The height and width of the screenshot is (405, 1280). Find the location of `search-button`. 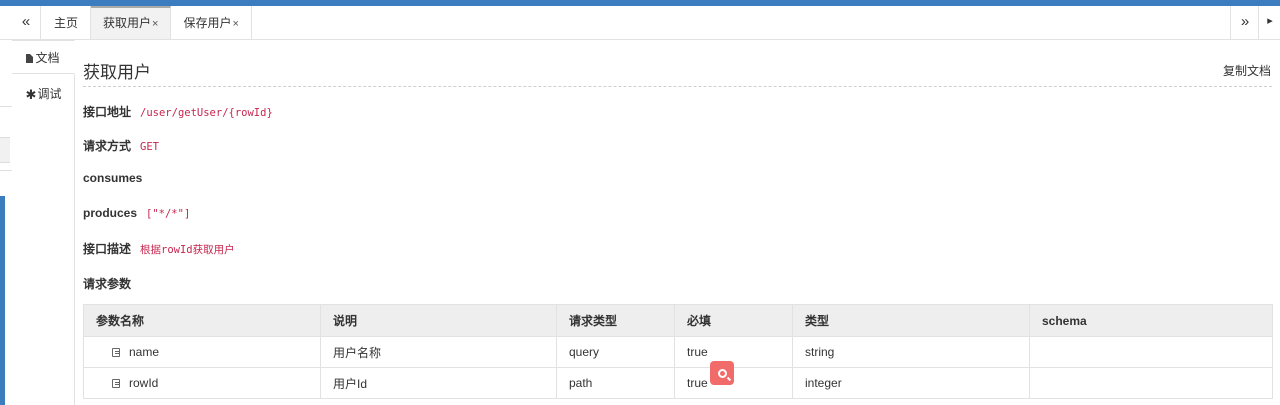

search-button is located at coordinates (722, 373).